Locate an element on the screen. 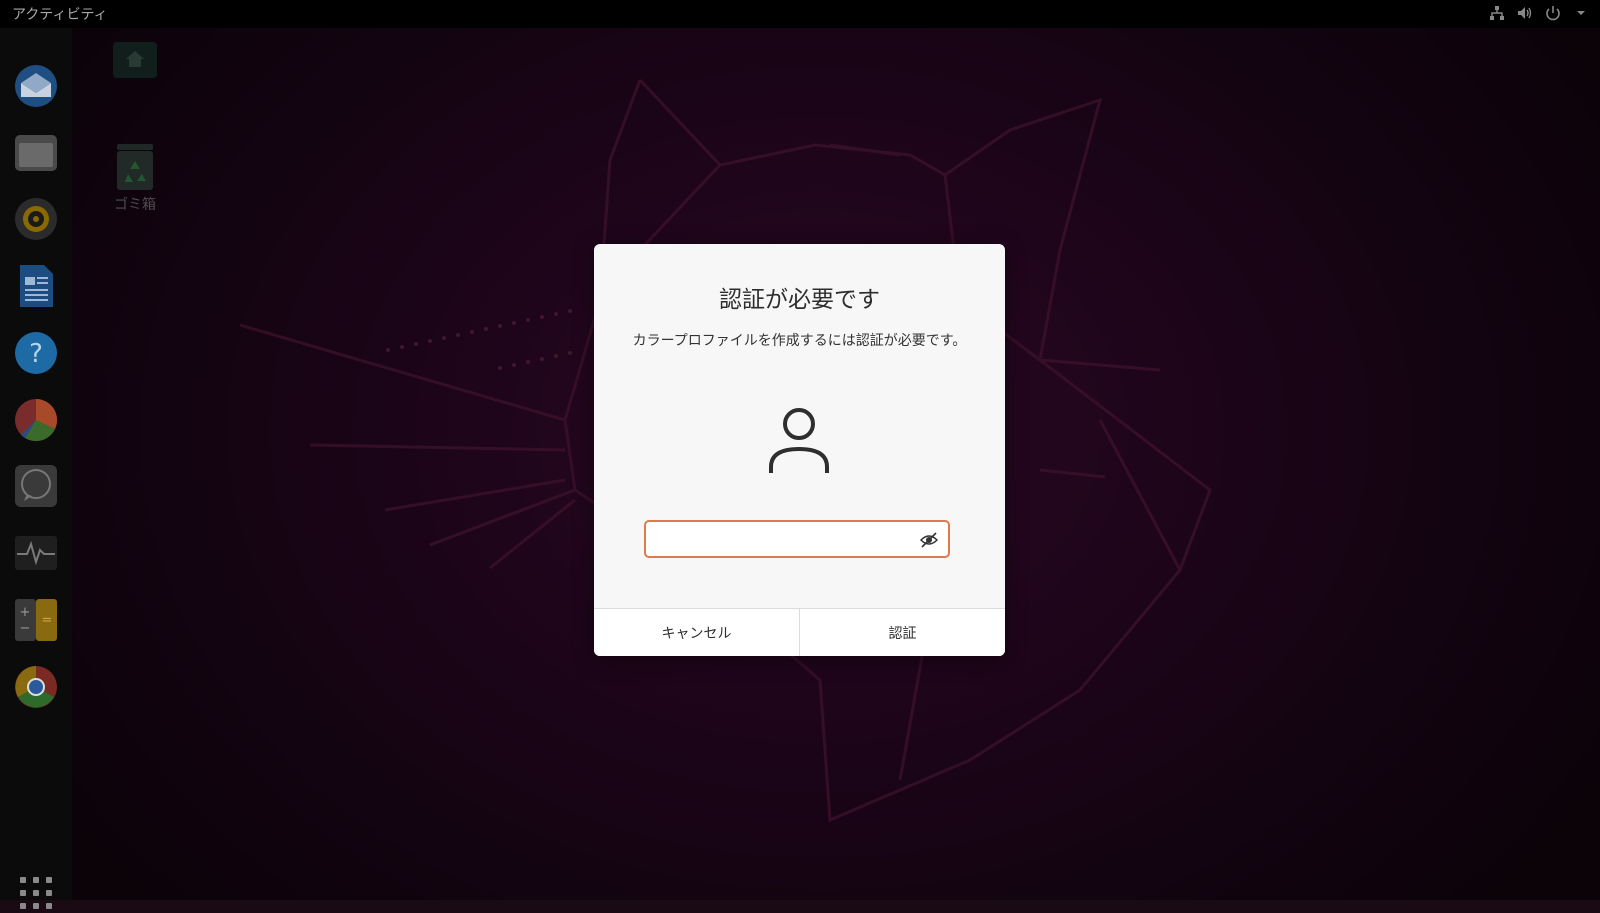 Image resolution: width=1600 pixels, height=913 pixels. dock: ? + − = is located at coordinates (36, 468).